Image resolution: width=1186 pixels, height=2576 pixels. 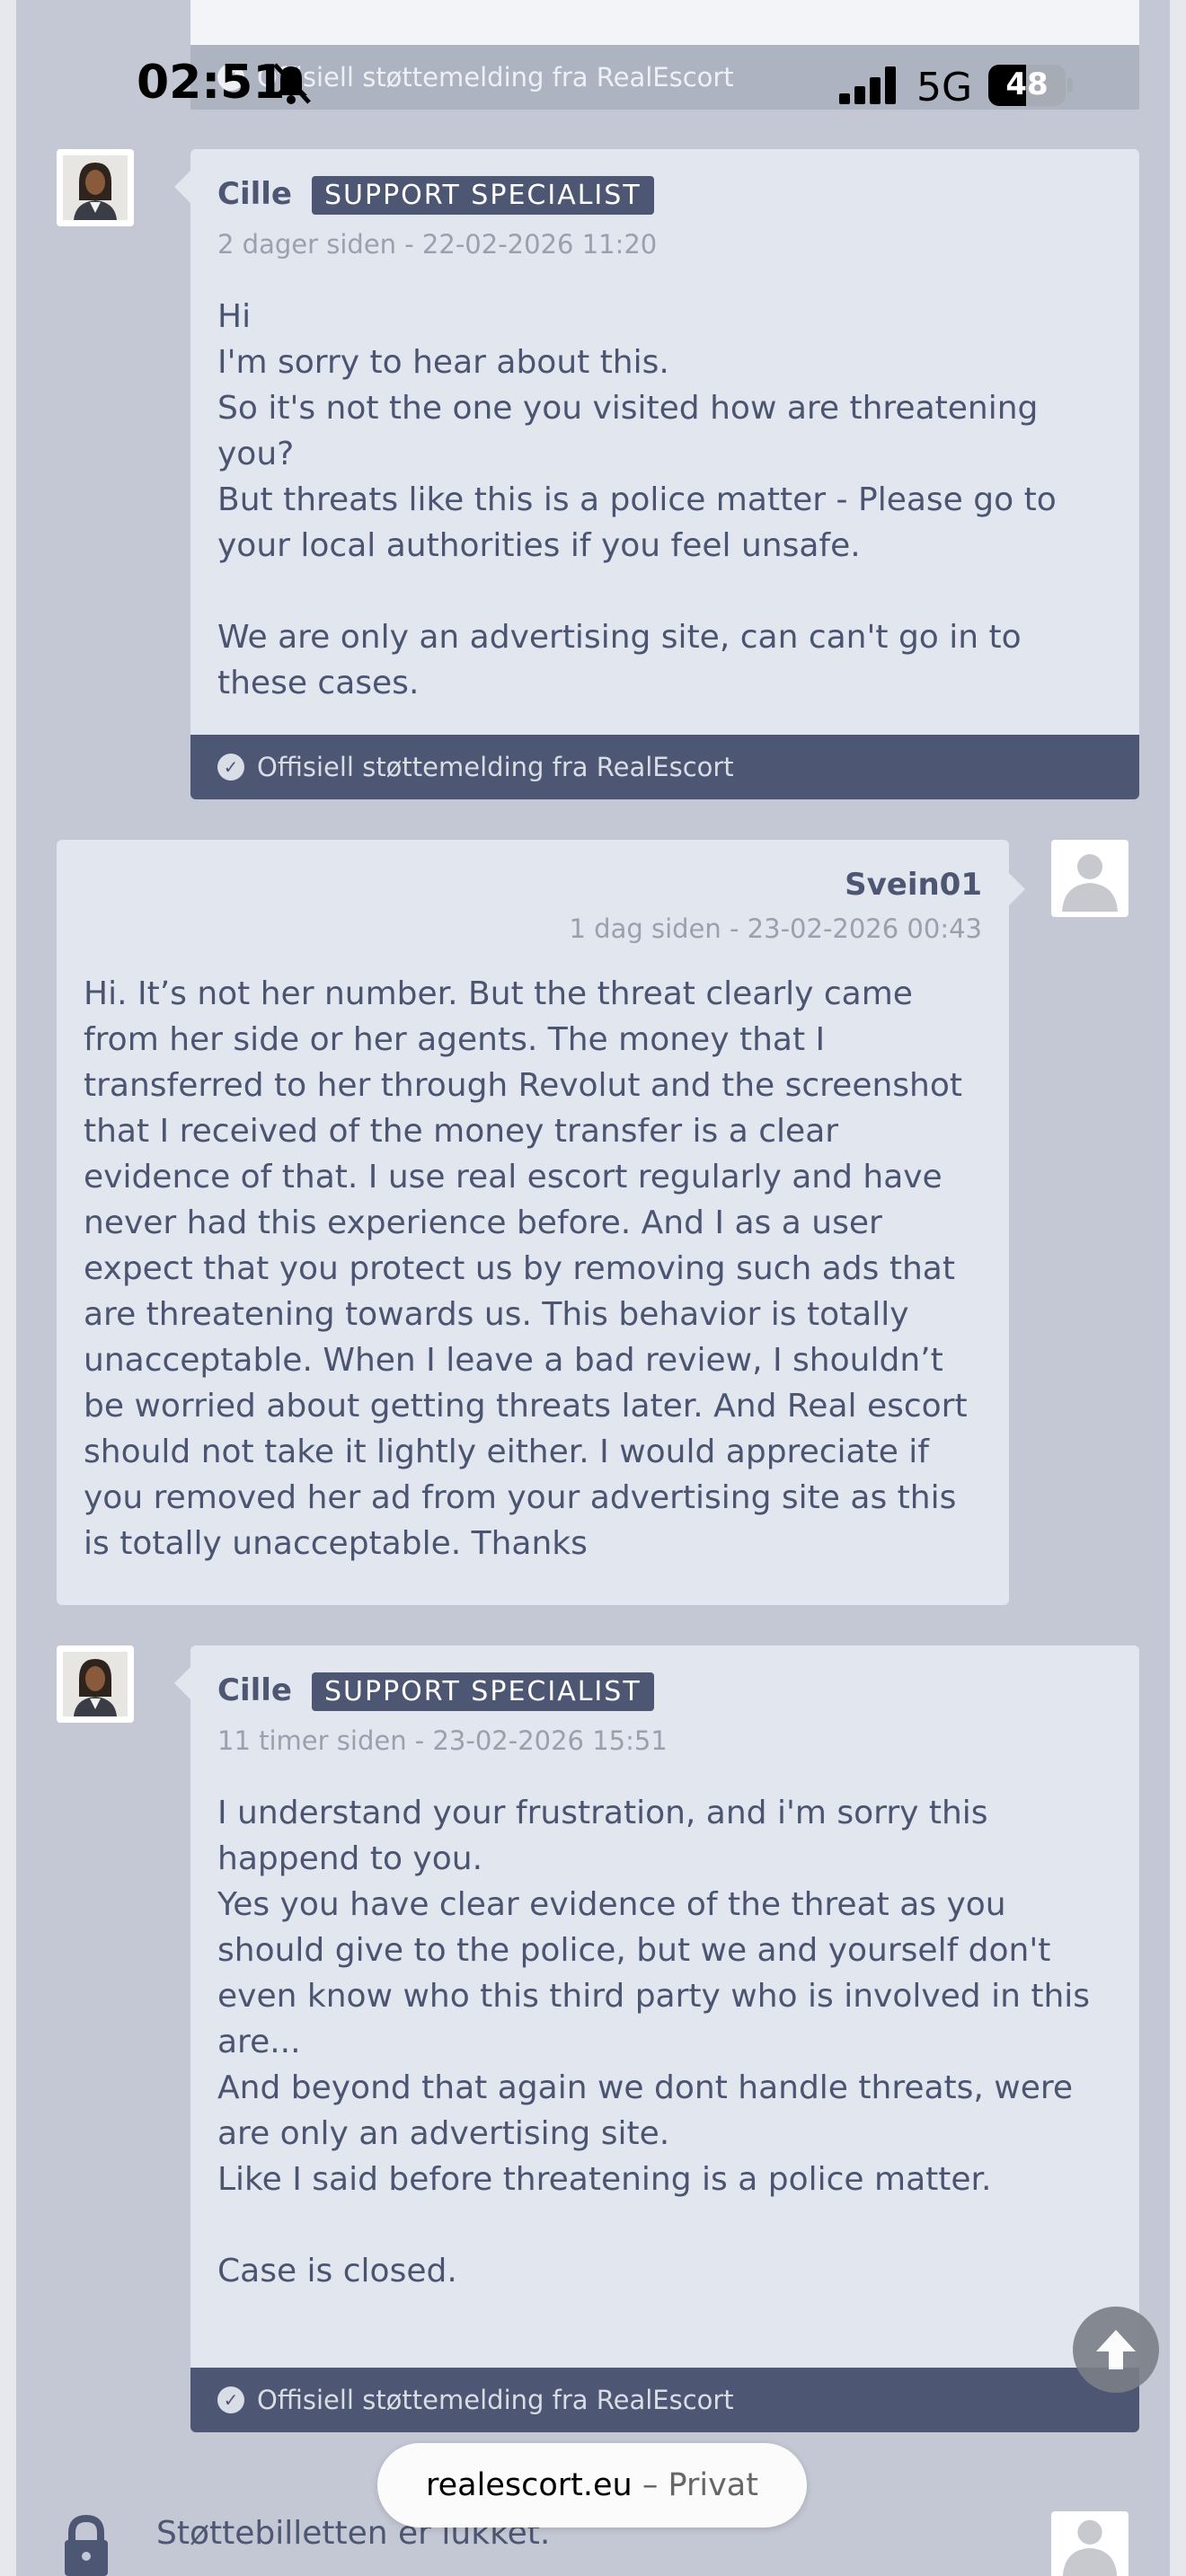 What do you see at coordinates (913, 885) in the screenshot?
I see `author-name: Svein01` at bounding box center [913, 885].